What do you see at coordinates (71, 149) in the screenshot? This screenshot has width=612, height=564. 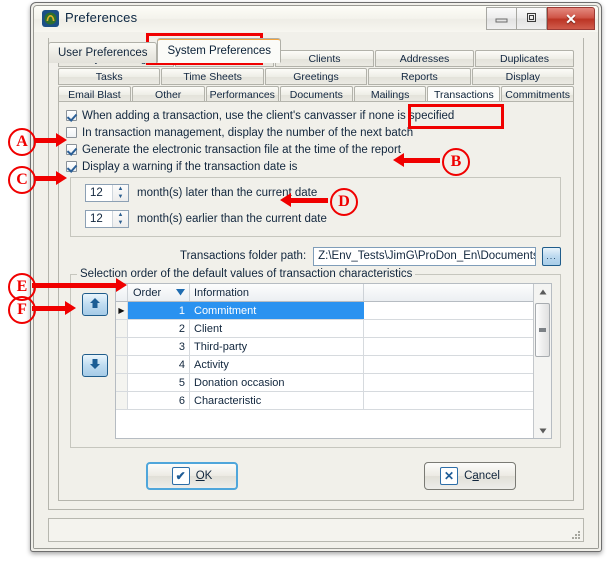 I see `checkbox-generate-electronic-file` at bounding box center [71, 149].